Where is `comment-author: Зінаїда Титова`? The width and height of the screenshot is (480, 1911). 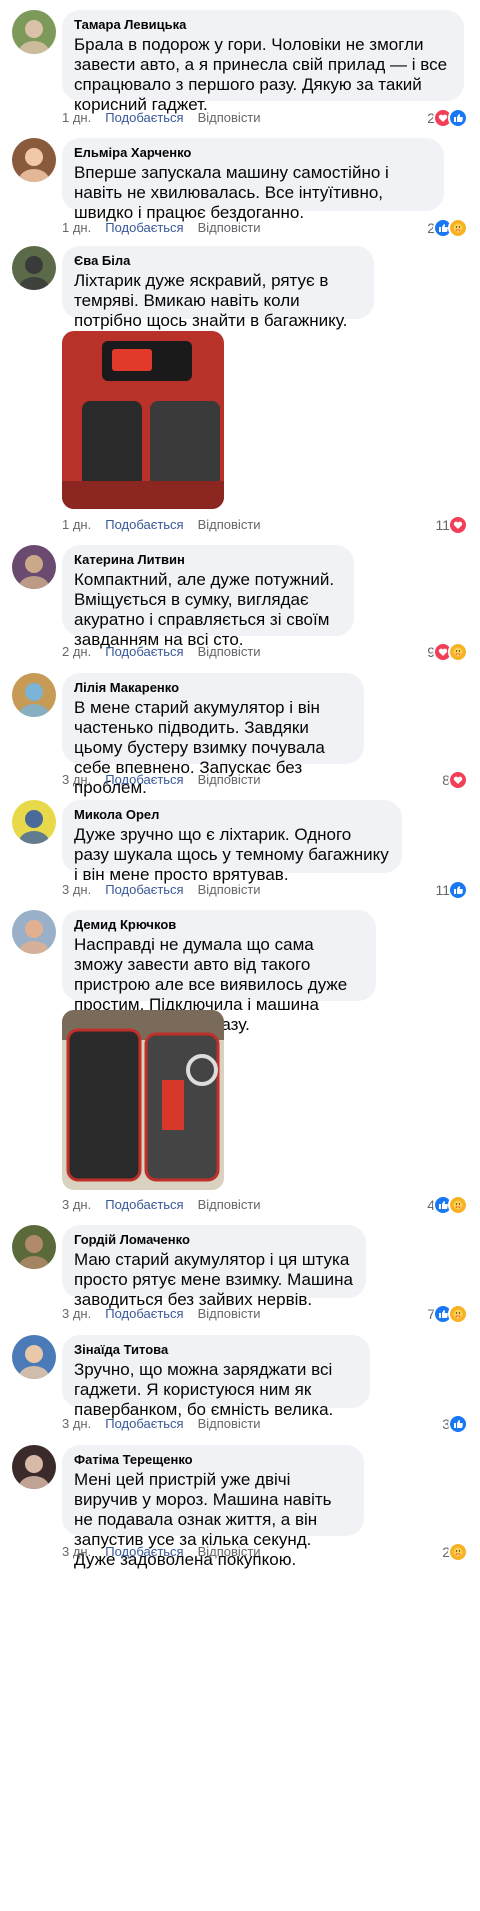
comment-author: Зінаїда Титова is located at coordinates (216, 1350).